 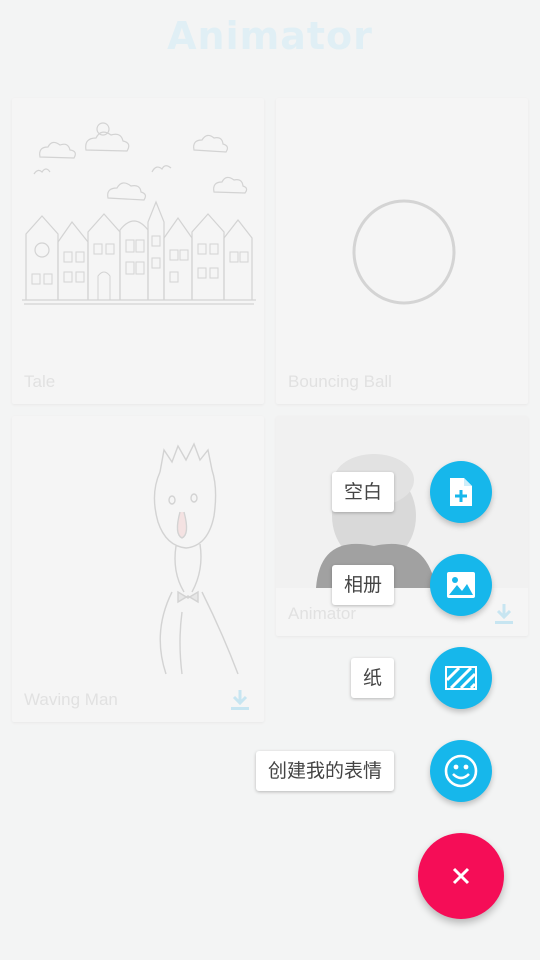 What do you see at coordinates (139, 213) in the screenshot?
I see `tale-thumbnail` at bounding box center [139, 213].